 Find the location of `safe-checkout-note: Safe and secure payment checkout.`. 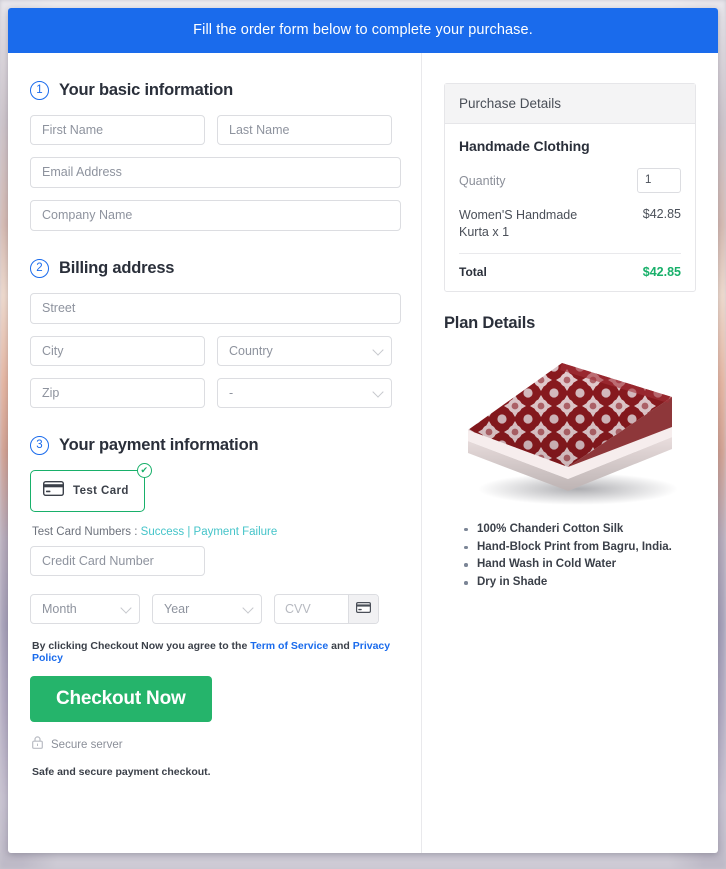

safe-checkout-note: Safe and secure payment checkout. is located at coordinates (121, 772).